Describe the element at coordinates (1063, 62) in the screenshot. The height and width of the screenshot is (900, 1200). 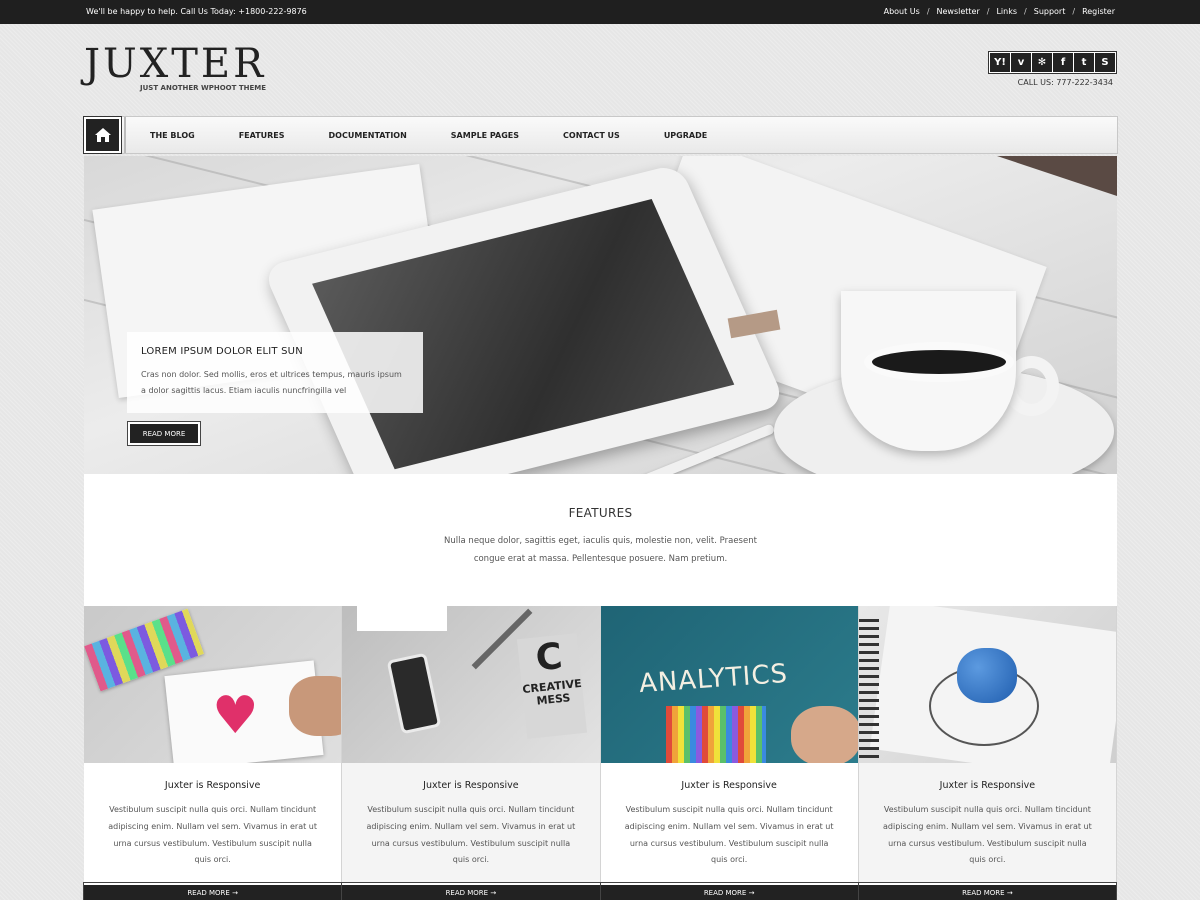
I see `facebook-icon: f` at that location.